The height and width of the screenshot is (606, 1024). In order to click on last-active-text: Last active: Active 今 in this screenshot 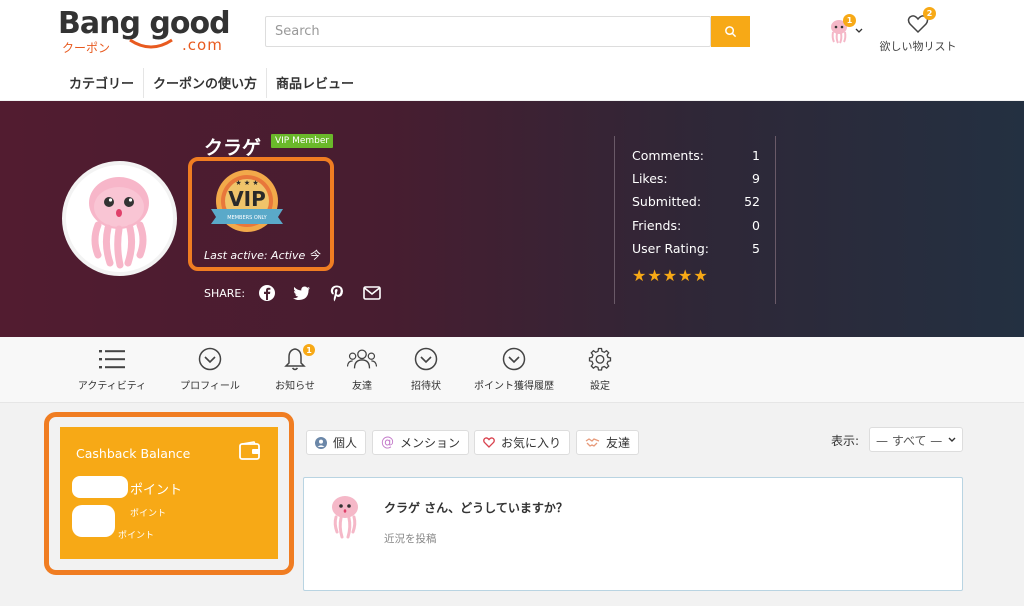, I will do `click(262, 255)`.